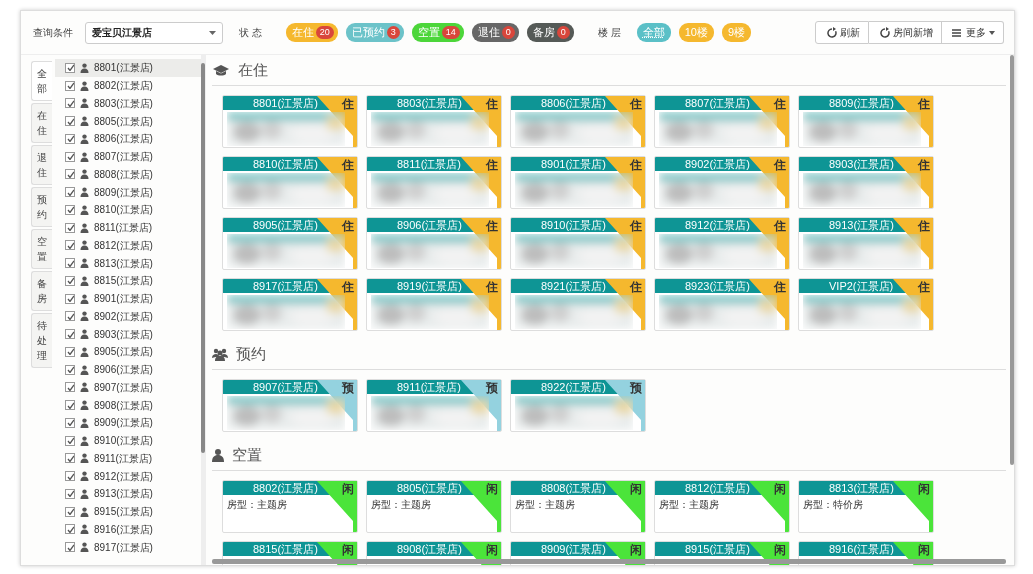 The height and width of the screenshot is (574, 1033). I want to click on room-list-item: 8916(江景店), so click(128, 529).